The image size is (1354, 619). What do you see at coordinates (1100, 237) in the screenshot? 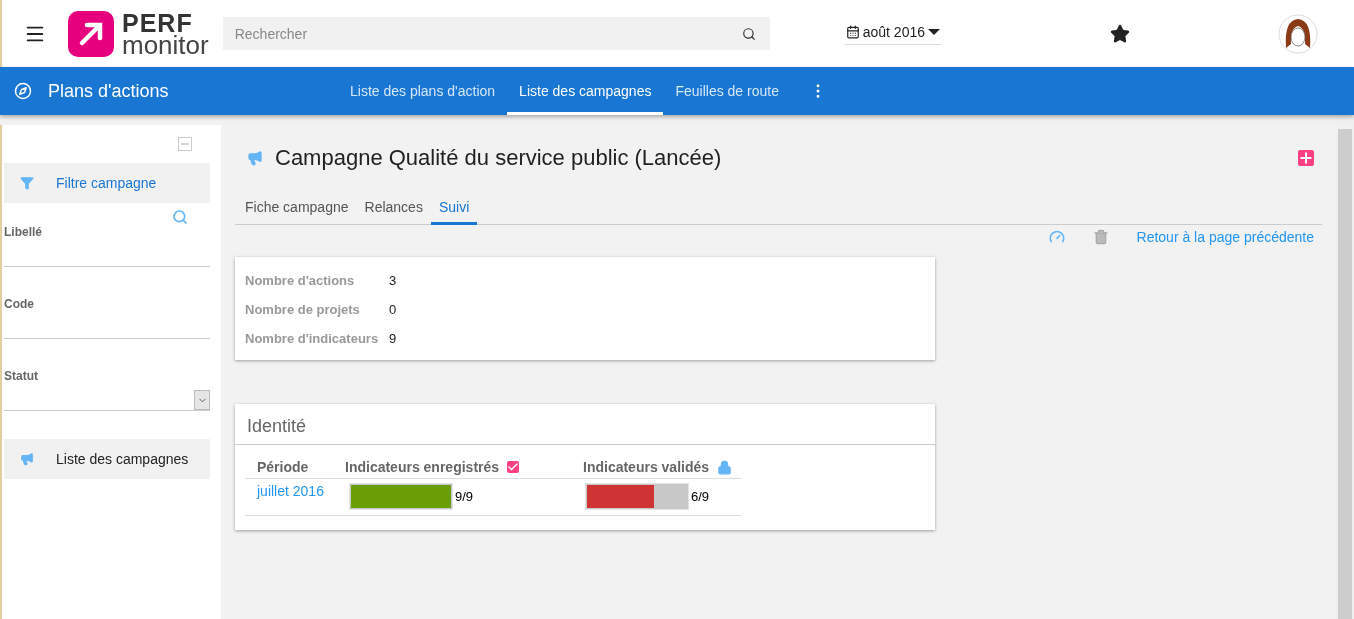
I see `trash-icon` at bounding box center [1100, 237].